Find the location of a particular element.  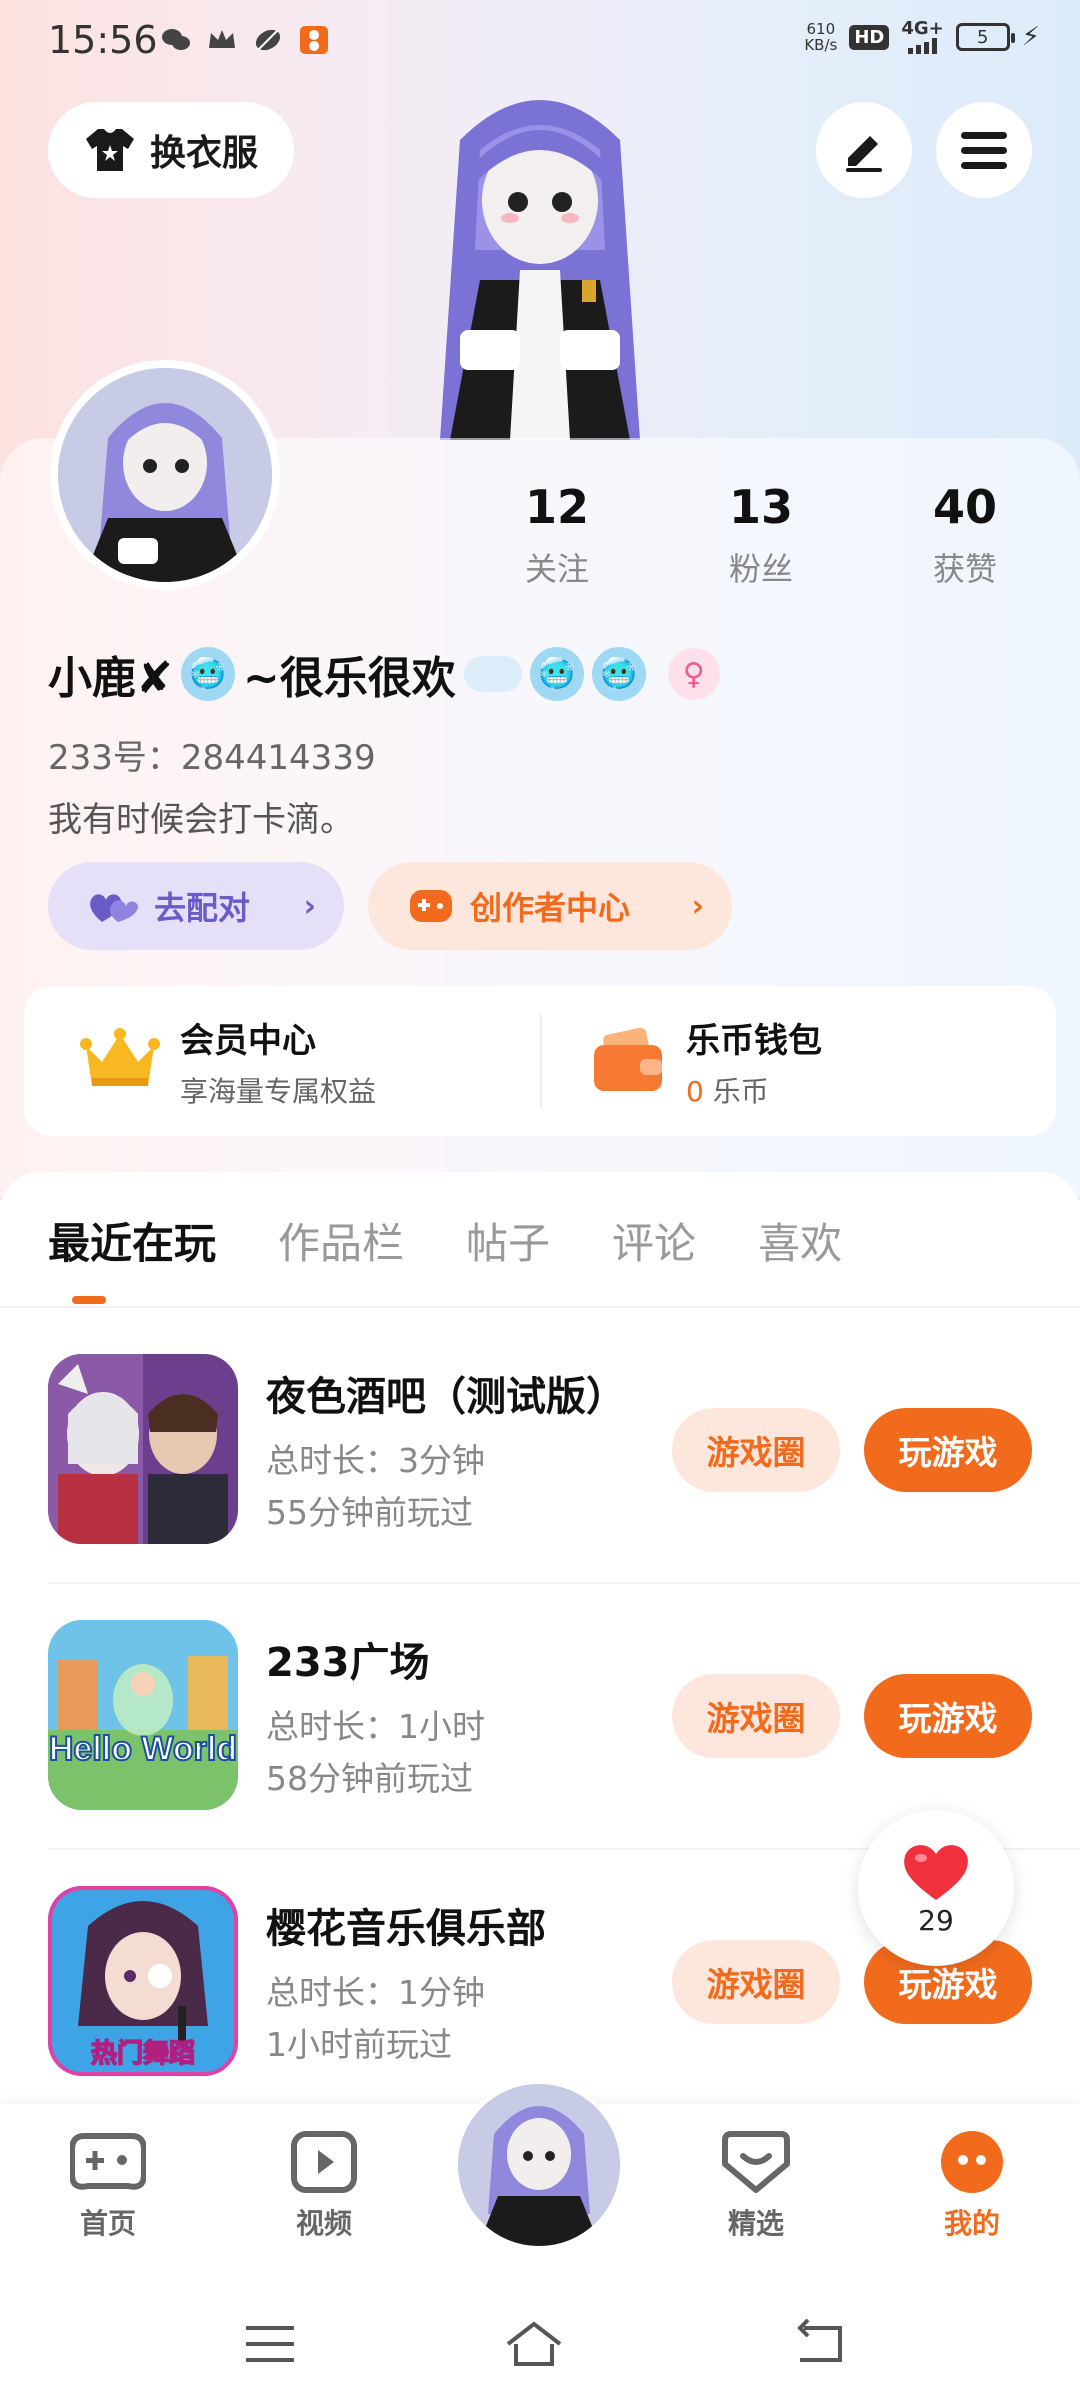

stat-followers-value: 13 is located at coordinates (760, 507).